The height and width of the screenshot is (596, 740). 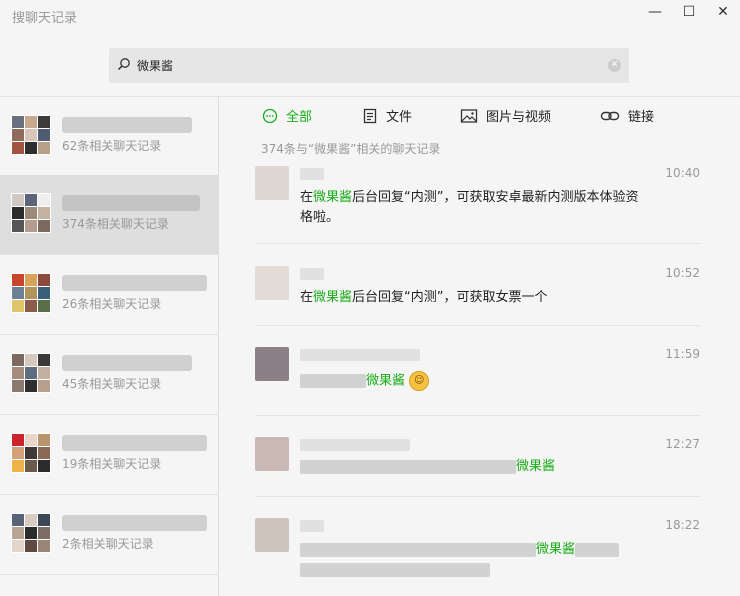 I want to click on conversation-item: 19条相关聊天记录, so click(x=109, y=455).